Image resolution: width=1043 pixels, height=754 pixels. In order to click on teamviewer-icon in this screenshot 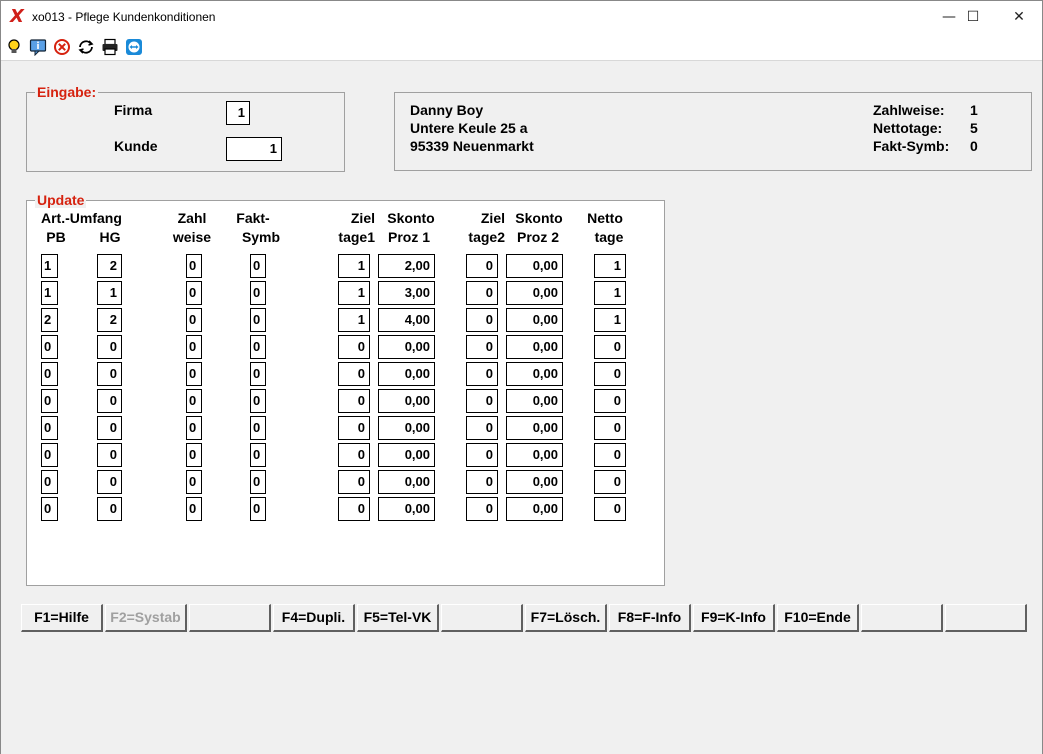, I will do `click(134, 47)`.